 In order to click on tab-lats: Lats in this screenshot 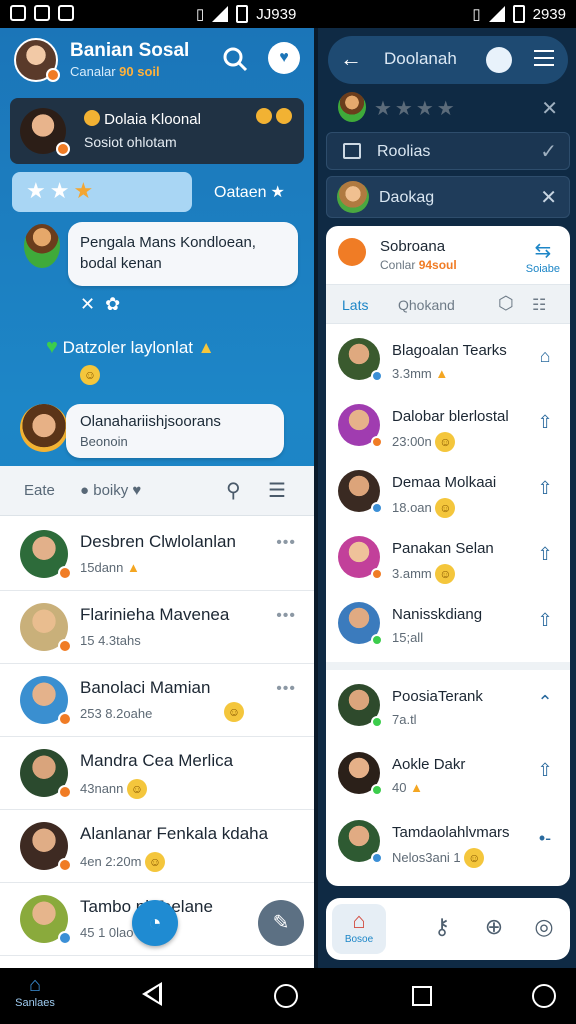, I will do `click(355, 305)`.